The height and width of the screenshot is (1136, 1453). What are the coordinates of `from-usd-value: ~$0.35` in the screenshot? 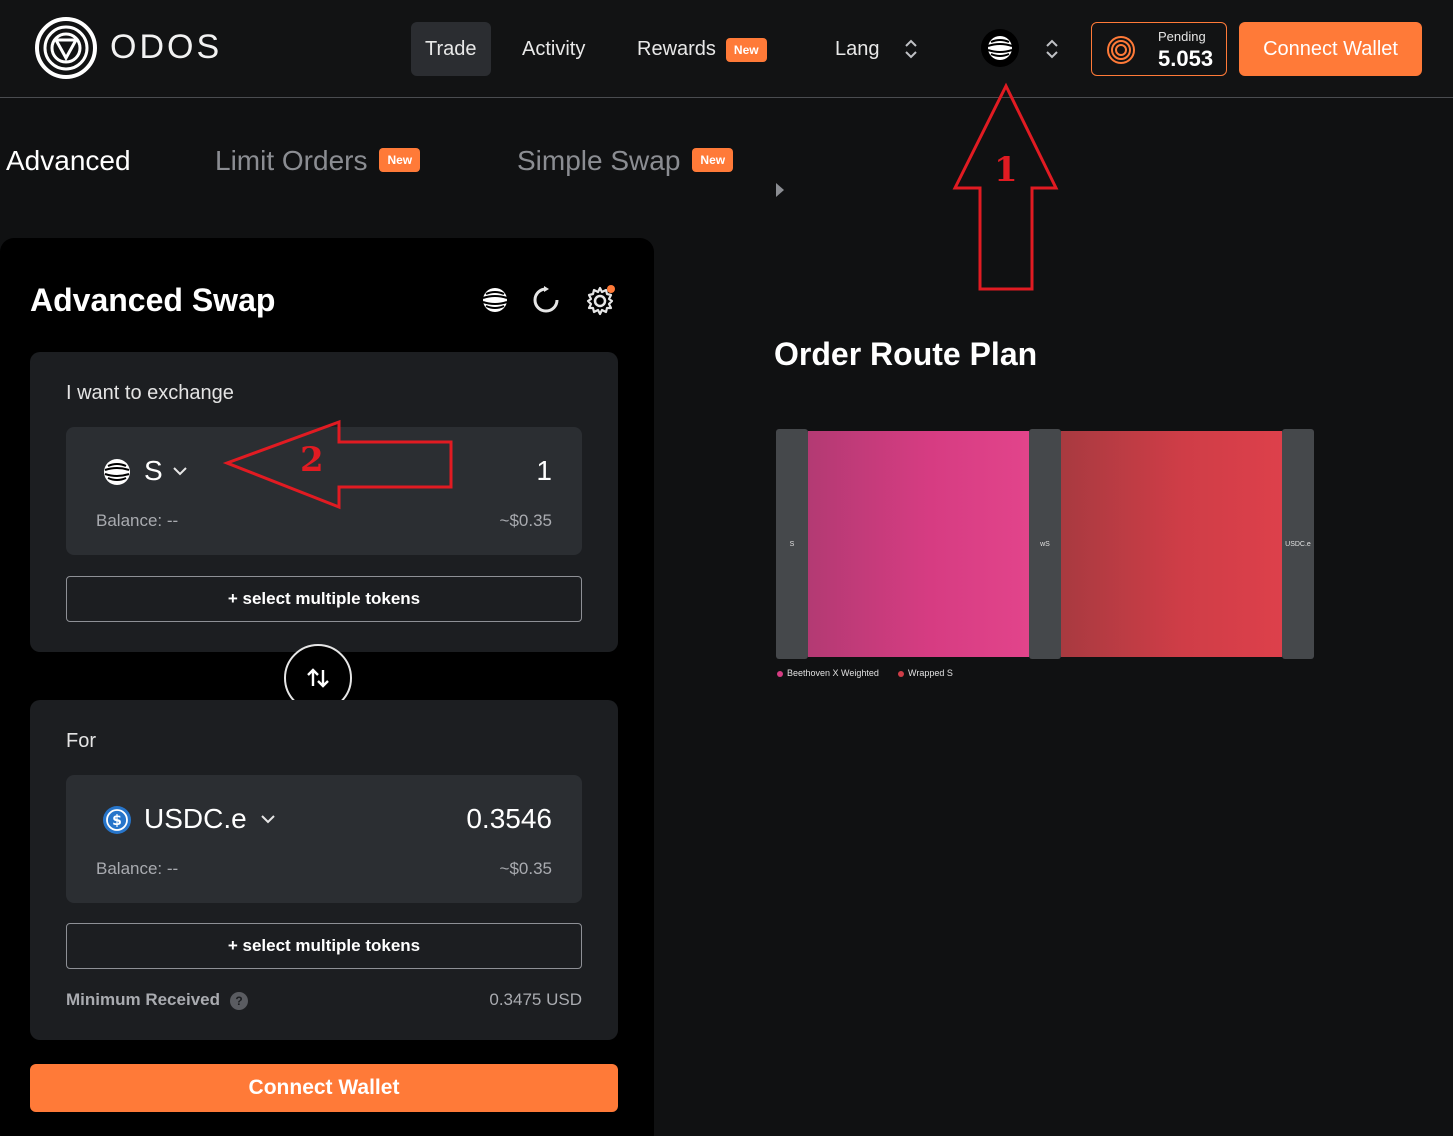 It's located at (525, 520).